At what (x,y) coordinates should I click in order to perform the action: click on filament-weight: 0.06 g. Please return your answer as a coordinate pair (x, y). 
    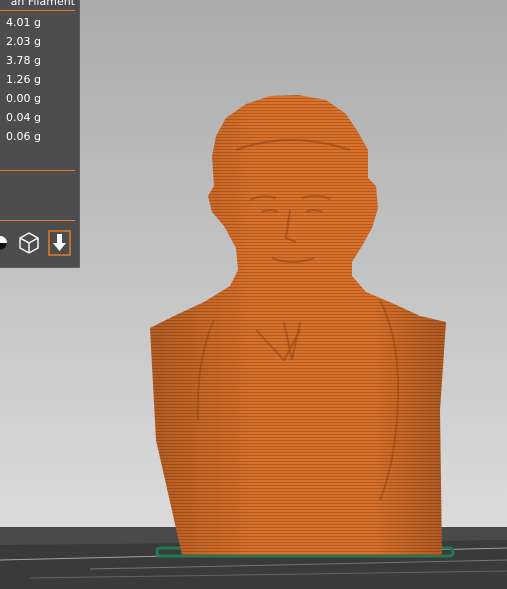
    Looking at the image, I should click on (23, 136).